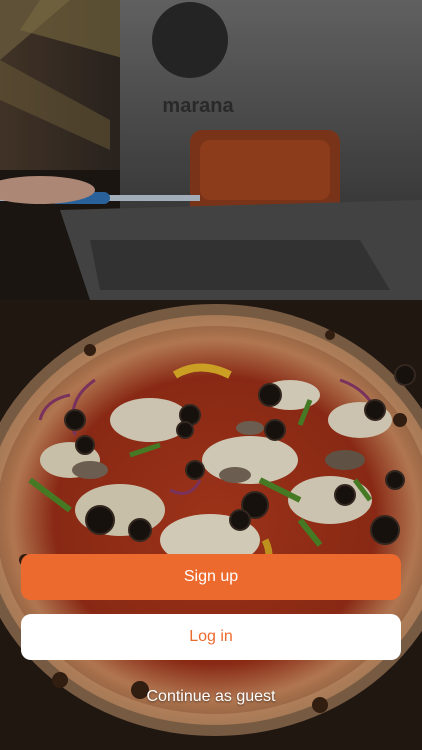 The image size is (422, 750). Describe the element at coordinates (211, 637) in the screenshot. I see `log-in-button: Log in` at that location.